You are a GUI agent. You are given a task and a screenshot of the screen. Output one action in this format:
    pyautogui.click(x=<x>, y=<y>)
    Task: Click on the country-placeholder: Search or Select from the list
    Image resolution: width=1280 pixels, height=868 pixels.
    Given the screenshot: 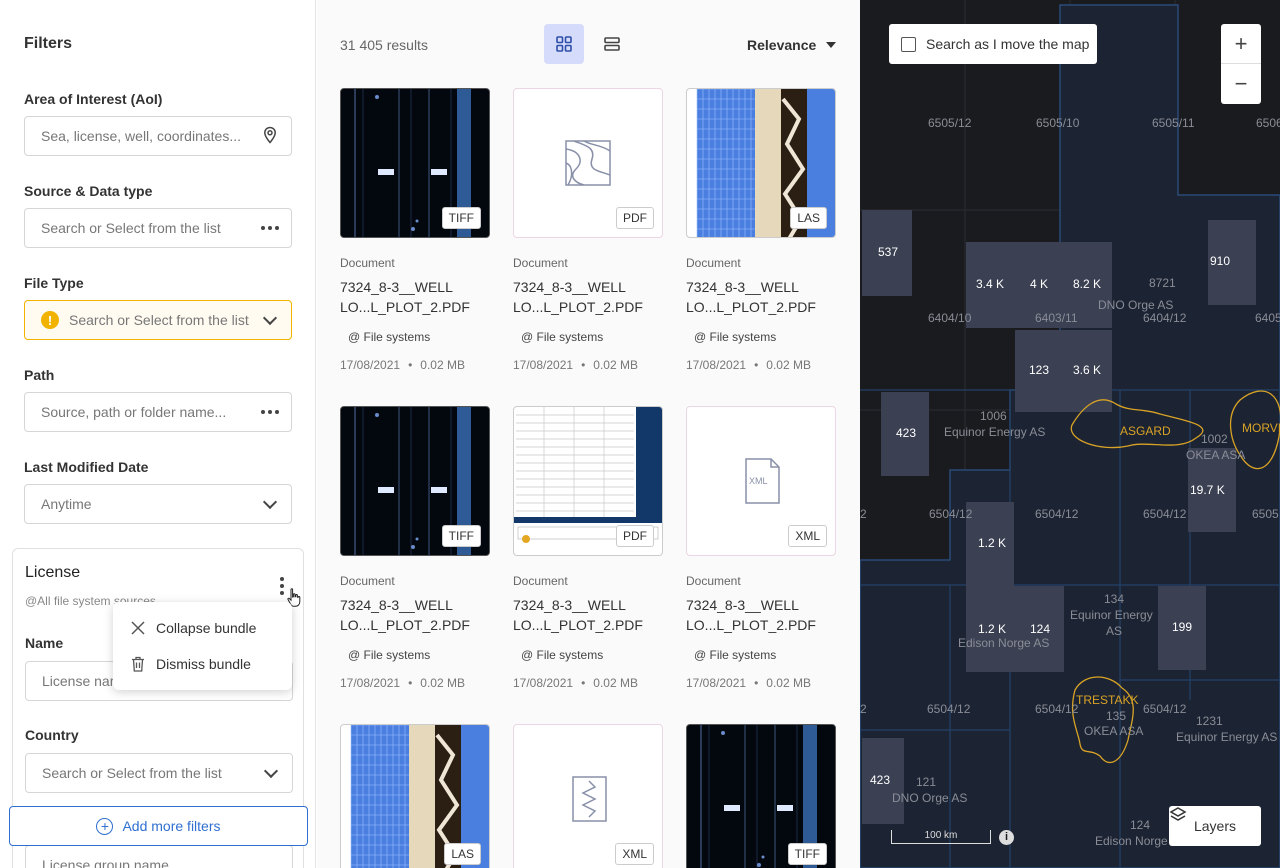 What is the action you would take?
    pyautogui.click(x=132, y=773)
    